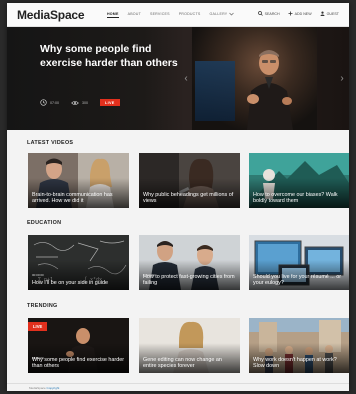  Describe the element at coordinates (178, 387) in the screenshot. I see `footer: MediaSpace Copyright` at that location.